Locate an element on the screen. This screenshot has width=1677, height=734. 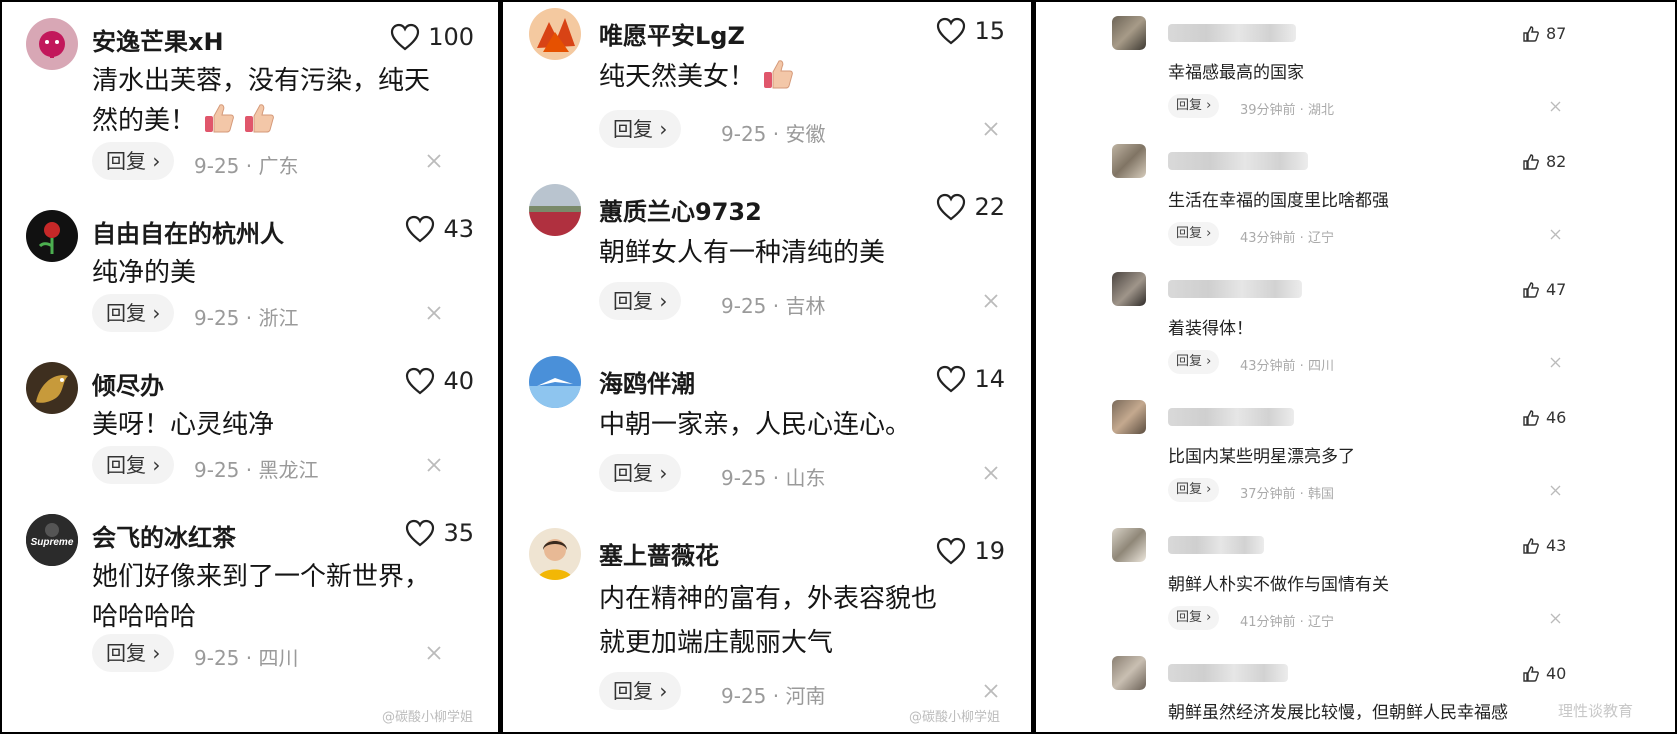
comment-meta: 9-25 · 山东 is located at coordinates (773, 478).